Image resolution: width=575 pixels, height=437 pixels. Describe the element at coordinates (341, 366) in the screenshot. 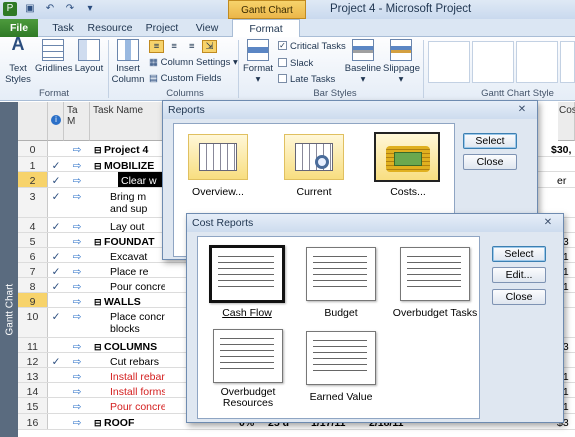

I see `earned-value-report: Earned Value` at that location.